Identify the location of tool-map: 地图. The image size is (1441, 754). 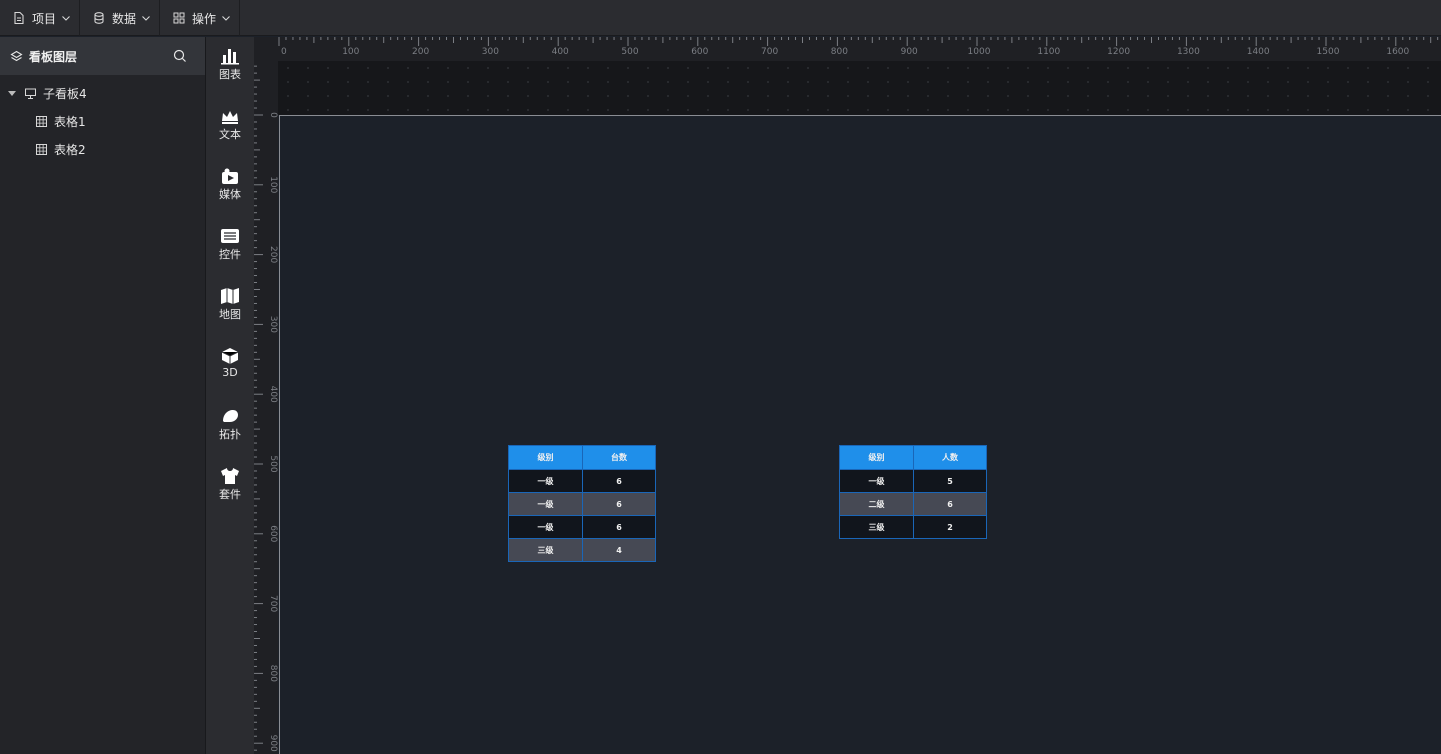
(230, 312).